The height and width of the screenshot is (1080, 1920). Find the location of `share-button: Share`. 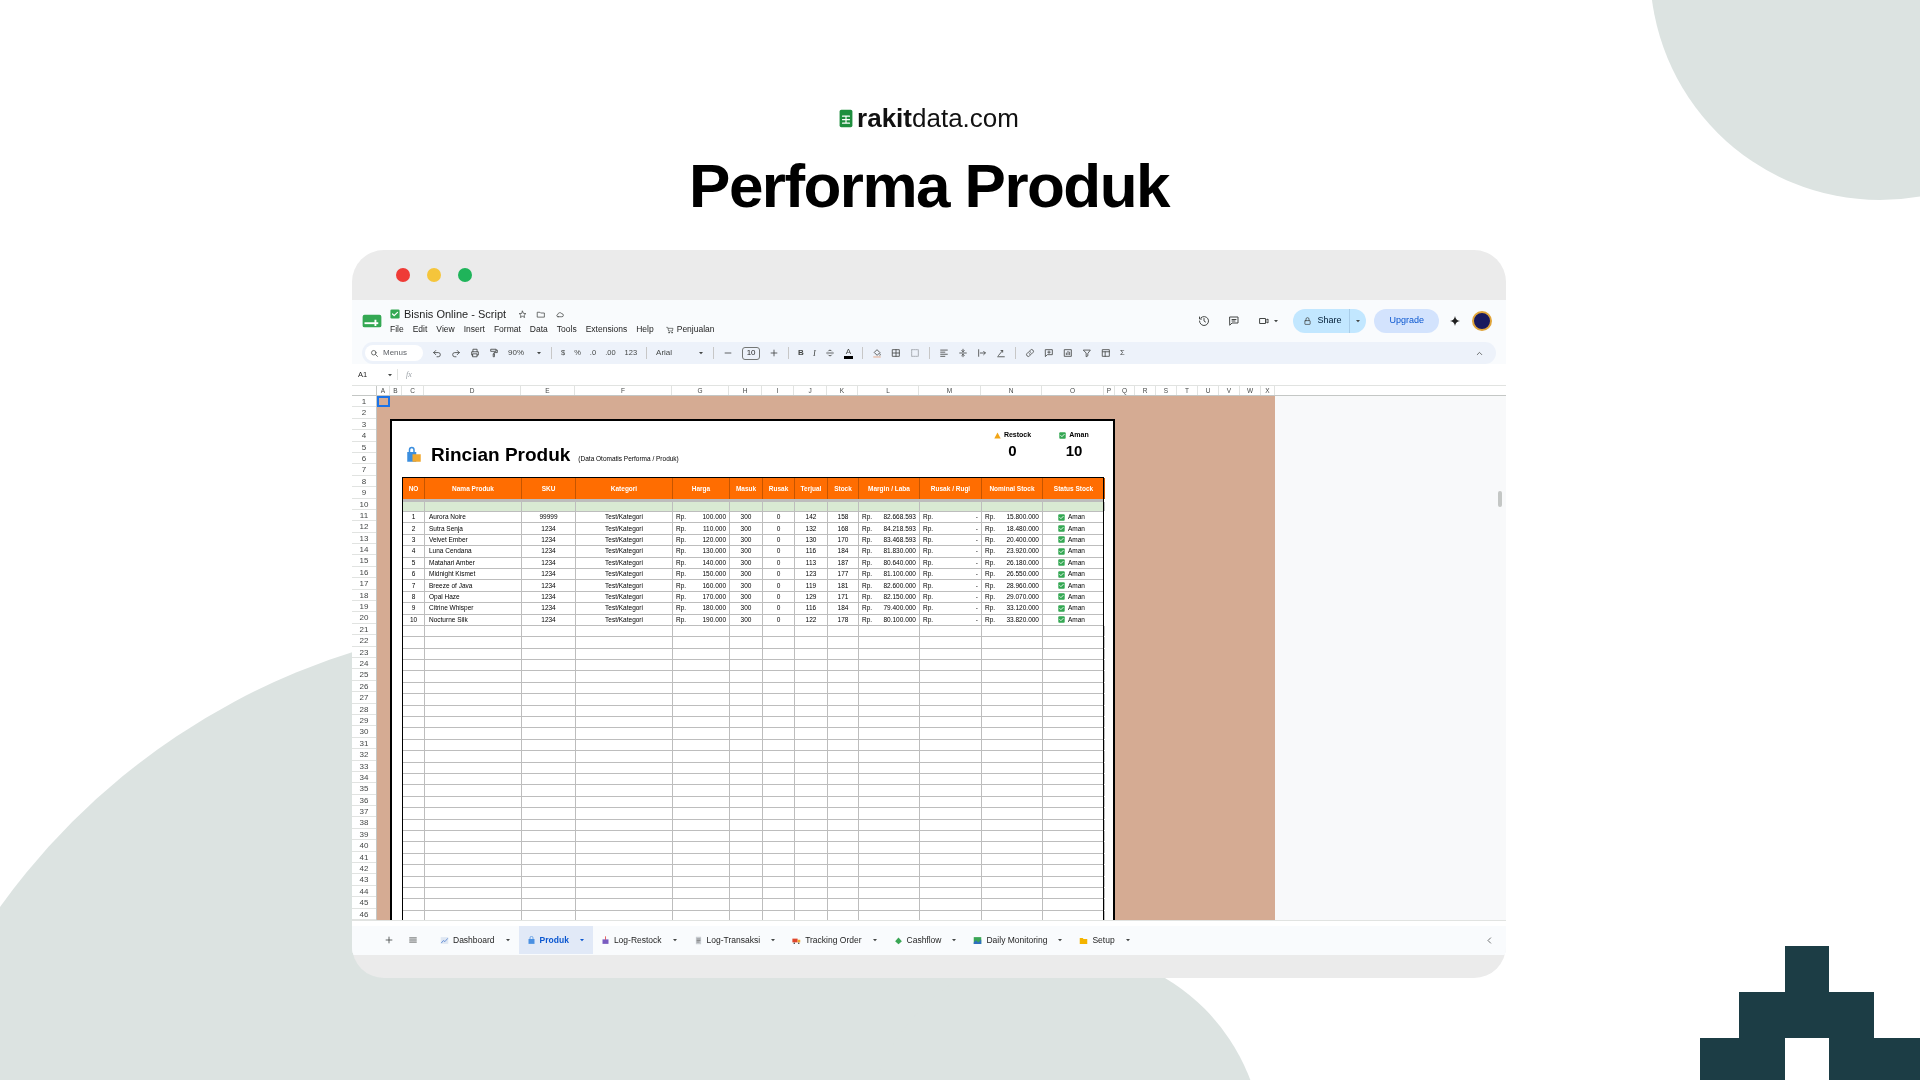

share-button: Share is located at coordinates (1330, 321).